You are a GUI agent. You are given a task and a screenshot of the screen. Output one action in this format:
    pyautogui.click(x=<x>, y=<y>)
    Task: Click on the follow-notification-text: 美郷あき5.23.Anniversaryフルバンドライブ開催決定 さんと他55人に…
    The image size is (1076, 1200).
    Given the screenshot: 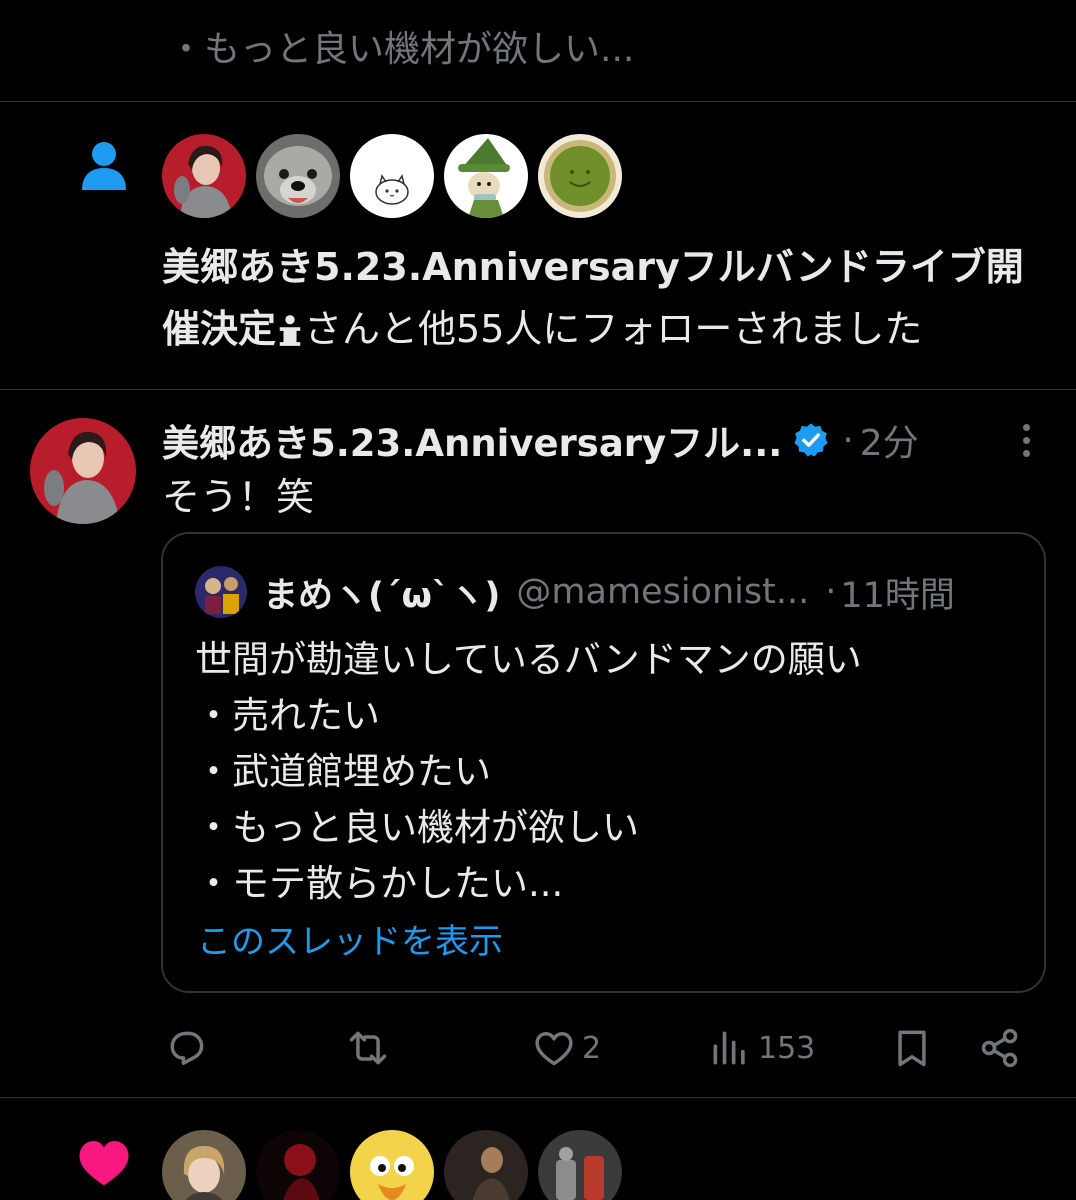 What is the action you would take?
    pyautogui.click(x=607, y=298)
    